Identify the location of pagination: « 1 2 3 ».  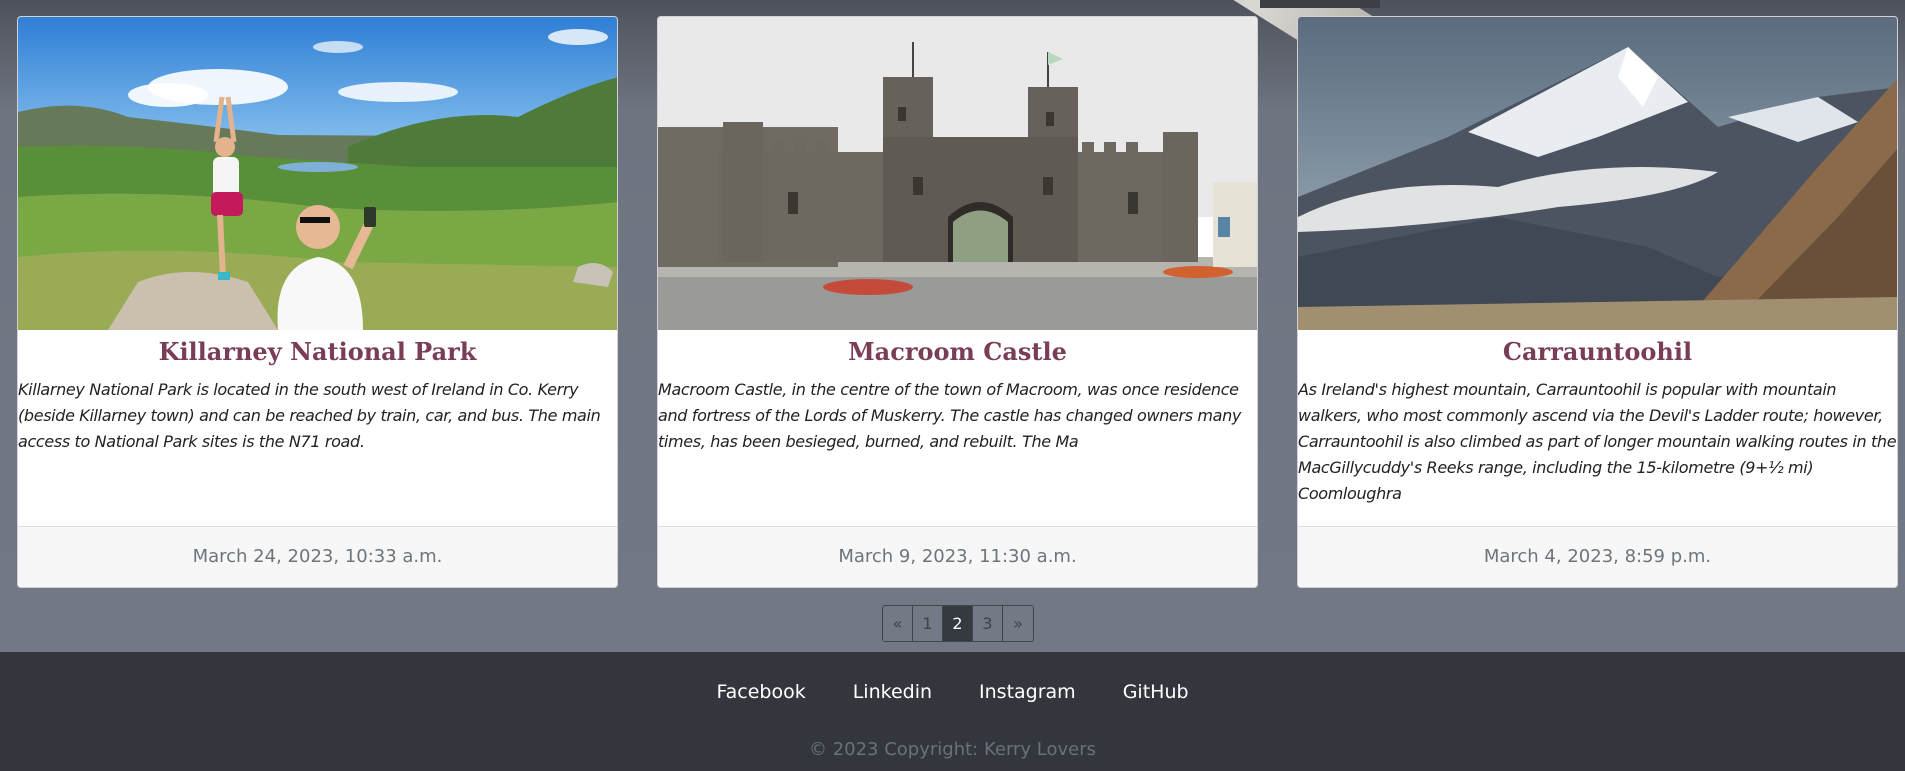
(958, 623).